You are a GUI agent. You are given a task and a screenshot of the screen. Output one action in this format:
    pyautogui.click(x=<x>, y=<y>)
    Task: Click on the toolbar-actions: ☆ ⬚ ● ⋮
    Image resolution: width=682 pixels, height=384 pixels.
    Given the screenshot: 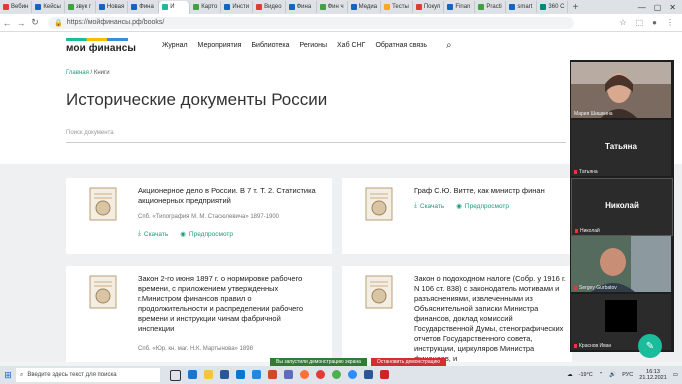 What is the action you would take?
    pyautogui.click(x=650, y=22)
    